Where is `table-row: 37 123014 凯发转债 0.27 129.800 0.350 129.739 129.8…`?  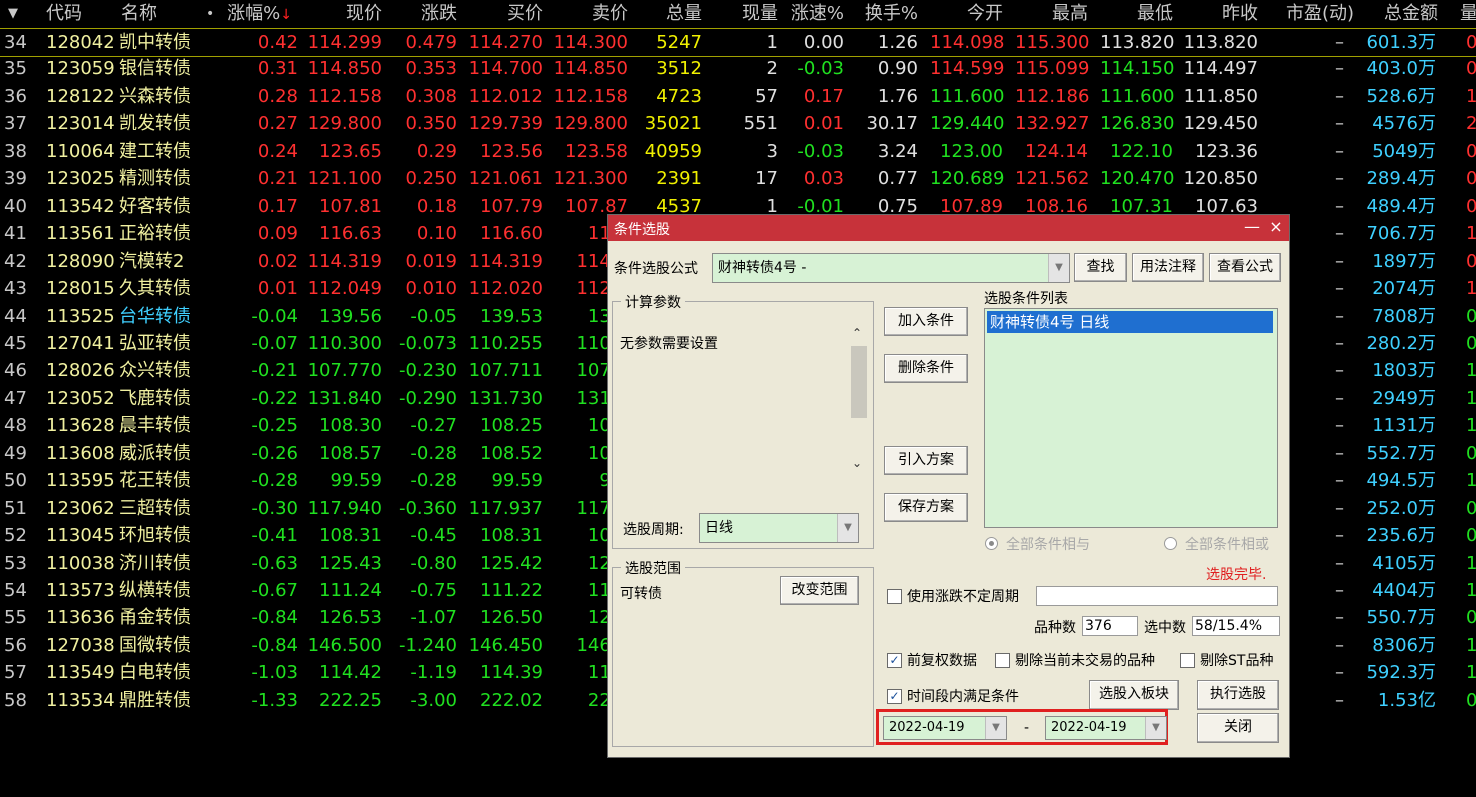 table-row: 37 123014 凯发转债 0.27 129.800 0.350 129.739 129.8… is located at coordinates (738, 123).